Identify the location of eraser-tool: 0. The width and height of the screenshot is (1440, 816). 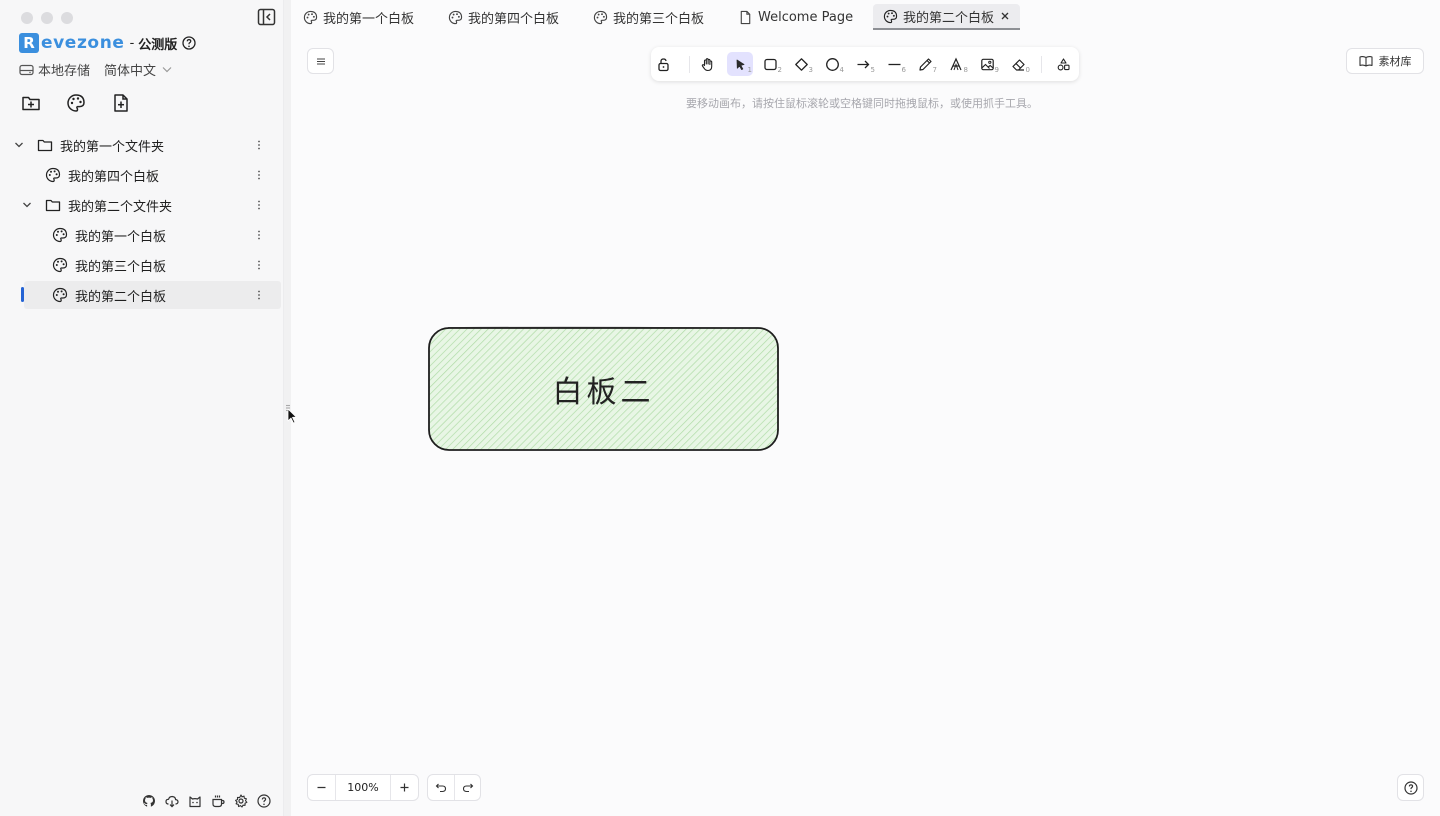
(1018, 64).